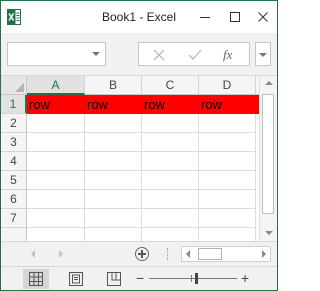 The width and height of the screenshot is (320, 291). I want to click on sheet-tab-bar, so click(139, 253).